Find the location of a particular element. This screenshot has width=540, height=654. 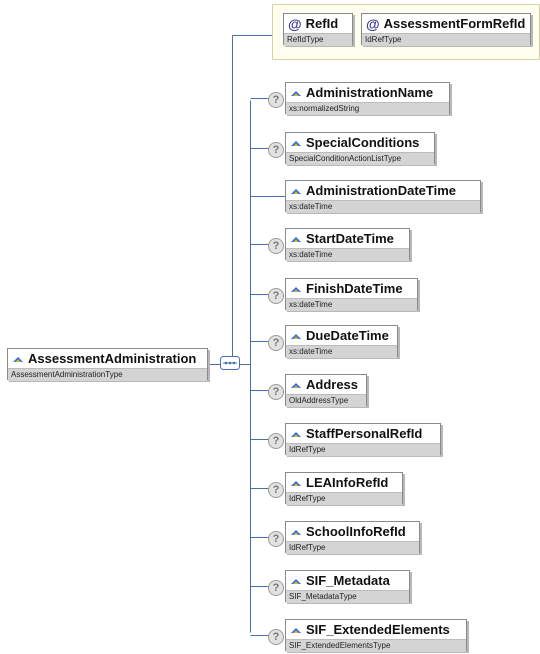

element-node-startdatetime: StartDateTime xs:dateTime is located at coordinates (347, 244).